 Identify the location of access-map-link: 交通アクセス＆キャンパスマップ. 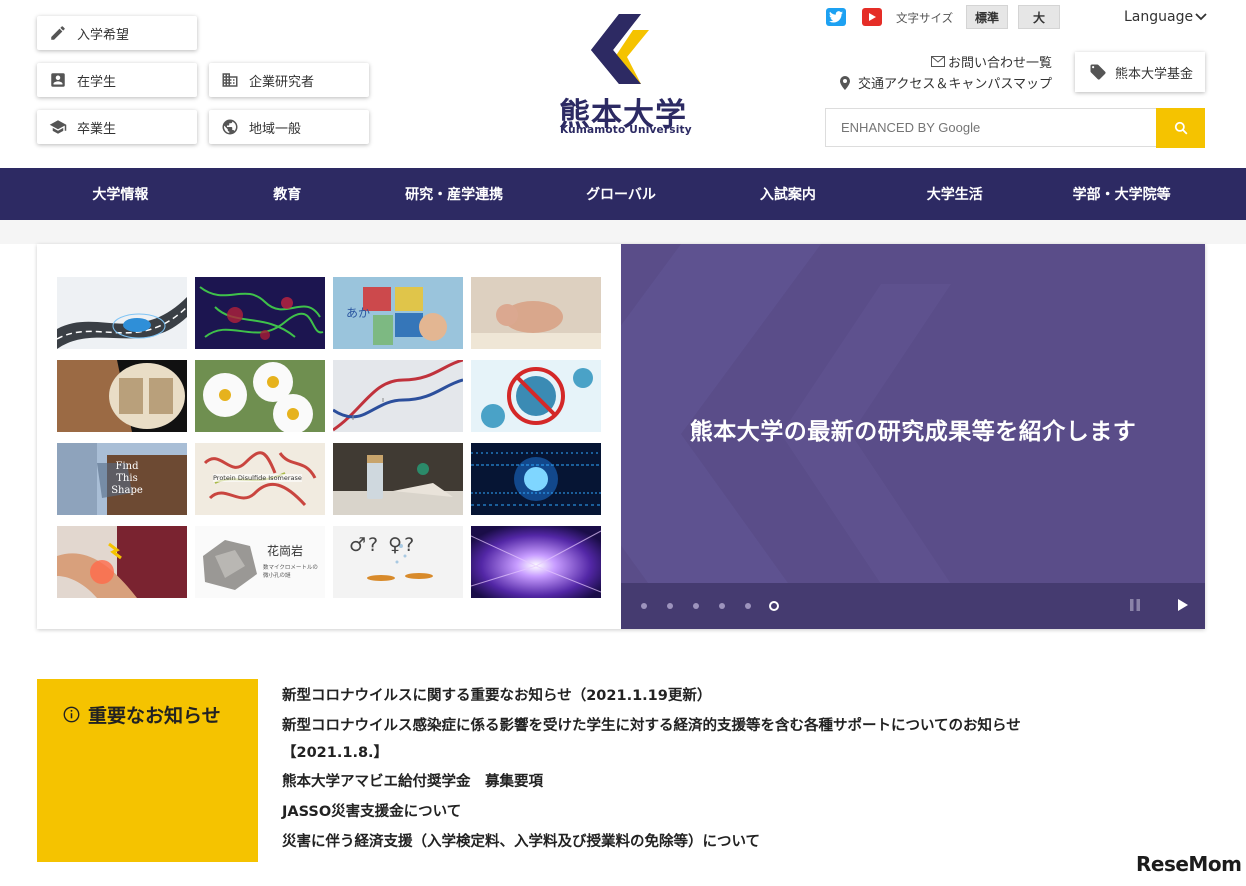
(946, 82).